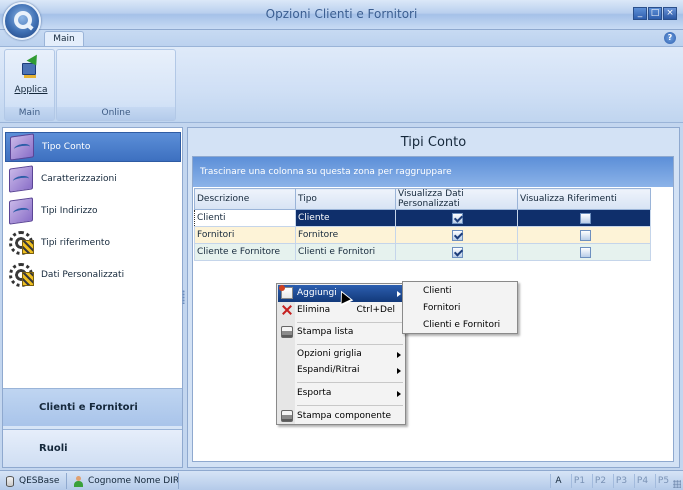  What do you see at coordinates (79, 179) in the screenshot?
I see `nav-item-label: Caratterizzazioni` at bounding box center [79, 179].